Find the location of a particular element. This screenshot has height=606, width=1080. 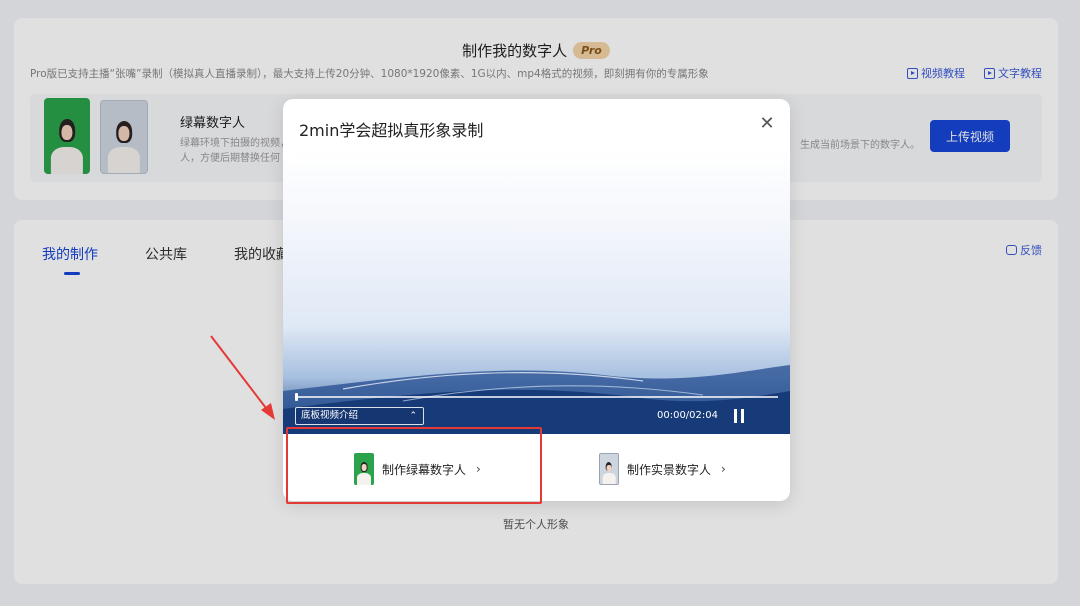

chevron-up-icon: ⌃ is located at coordinates (413, 416).